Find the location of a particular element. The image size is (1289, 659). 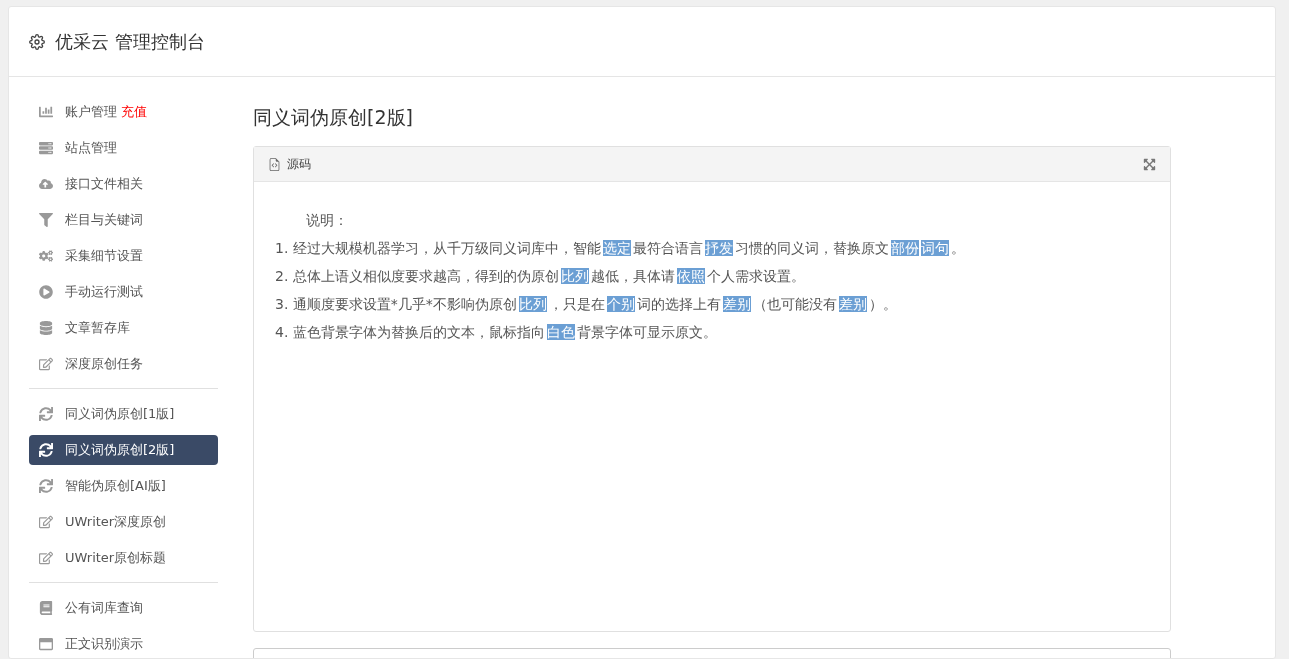

instructions-heading: 说明： is located at coordinates (327, 220).